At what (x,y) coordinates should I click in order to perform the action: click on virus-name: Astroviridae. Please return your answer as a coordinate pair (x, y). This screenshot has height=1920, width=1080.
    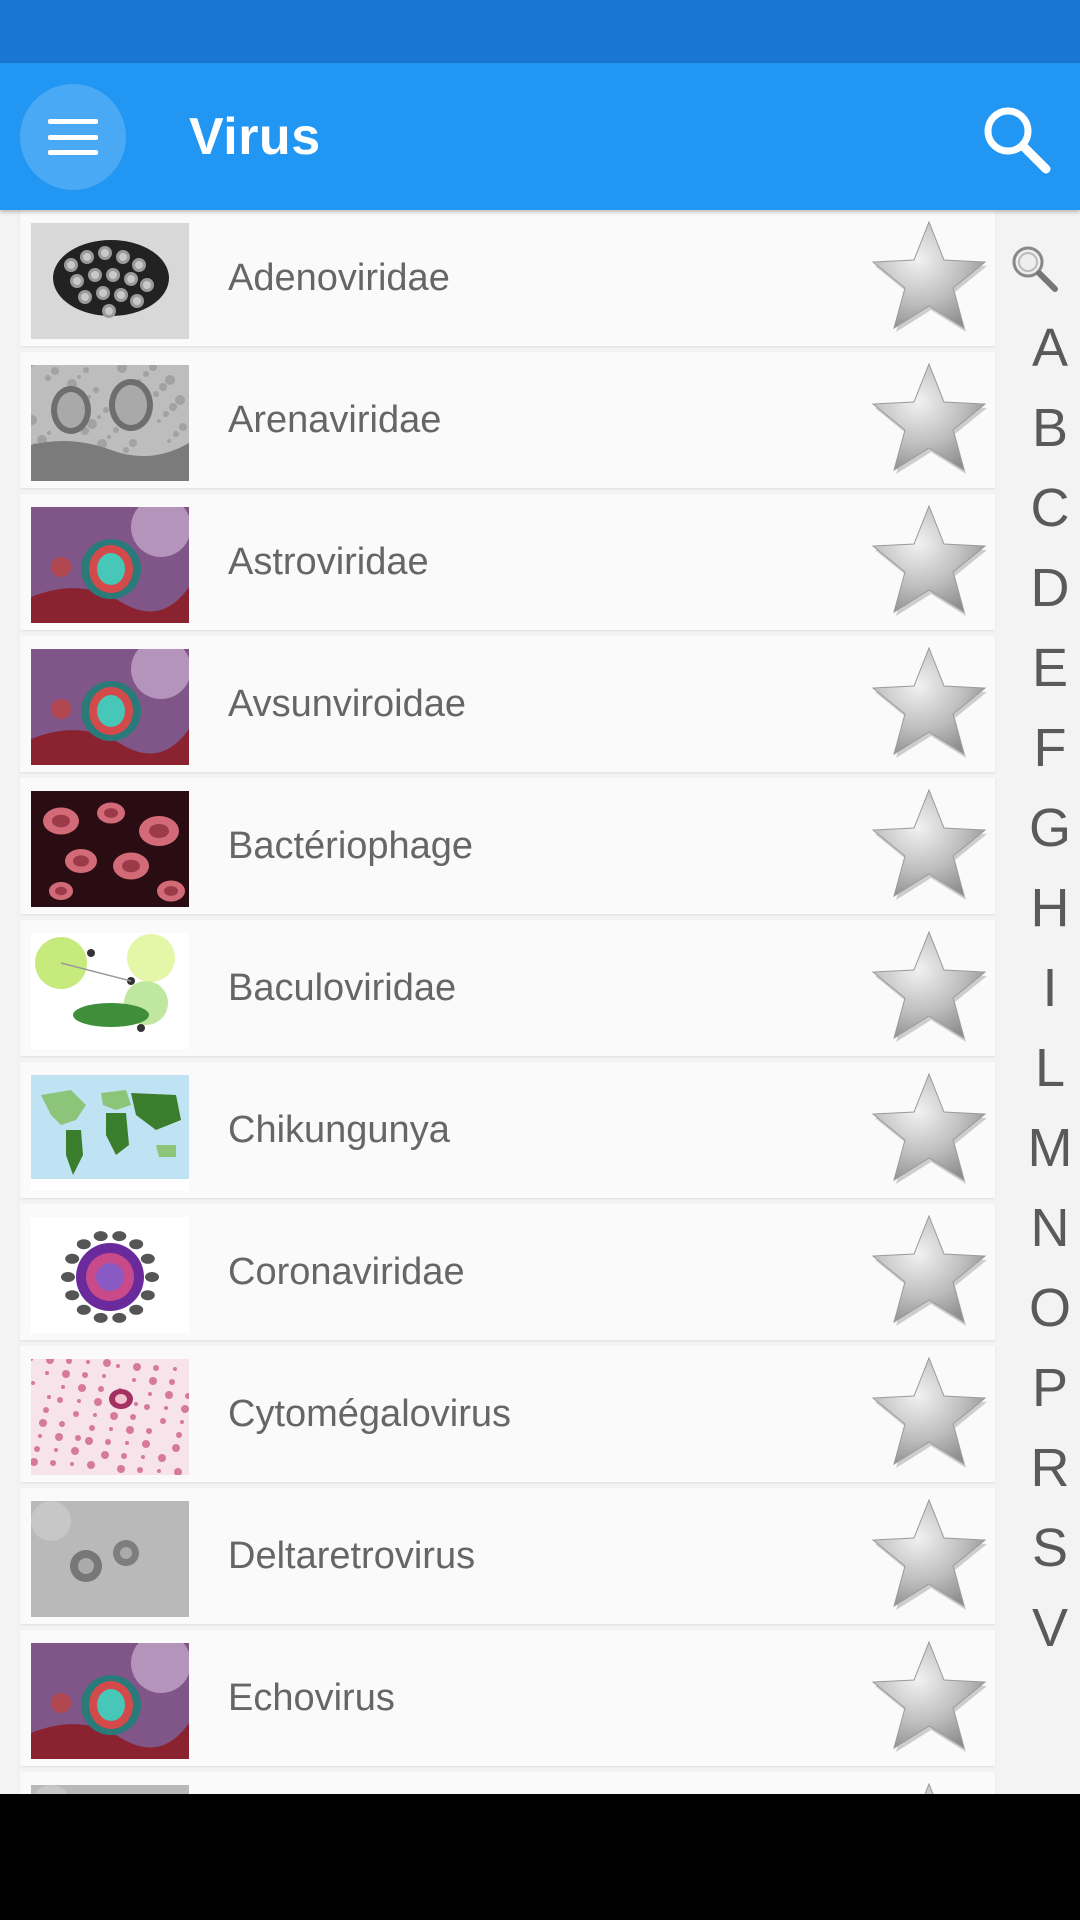
    Looking at the image, I should click on (328, 562).